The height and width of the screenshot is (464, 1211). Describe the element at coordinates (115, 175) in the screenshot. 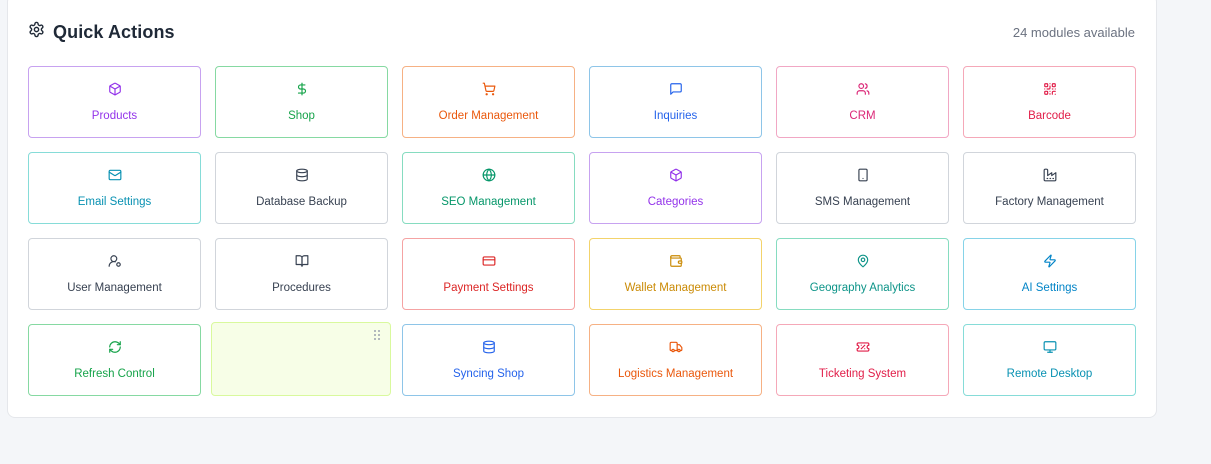

I see `mail-icon` at that location.